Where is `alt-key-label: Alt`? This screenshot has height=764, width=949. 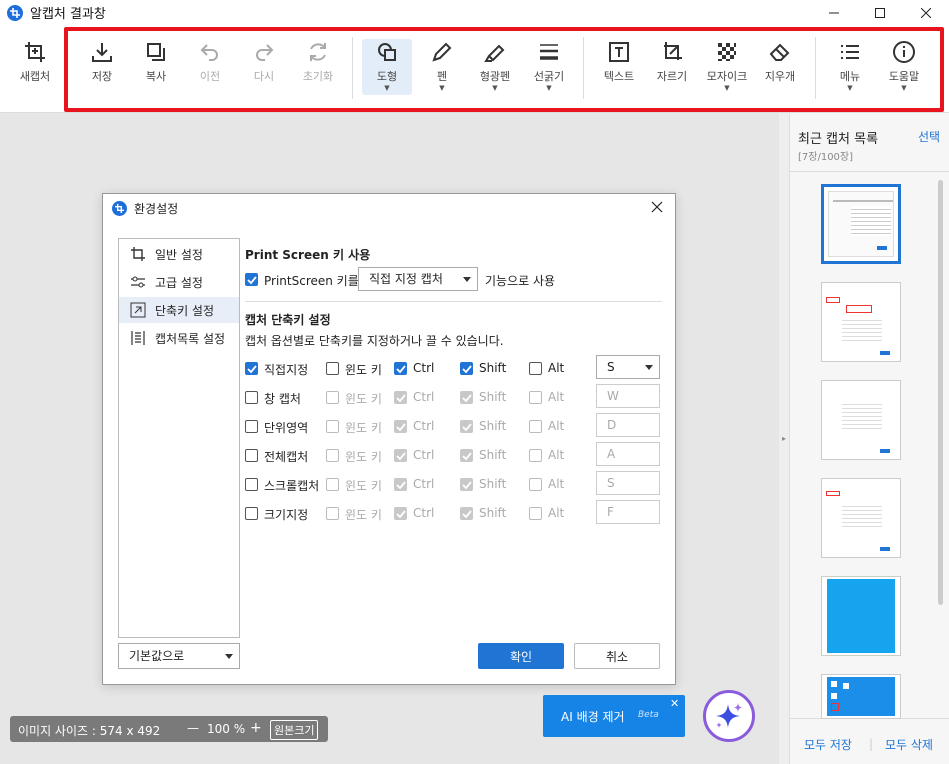 alt-key-label: Alt is located at coordinates (556, 397).